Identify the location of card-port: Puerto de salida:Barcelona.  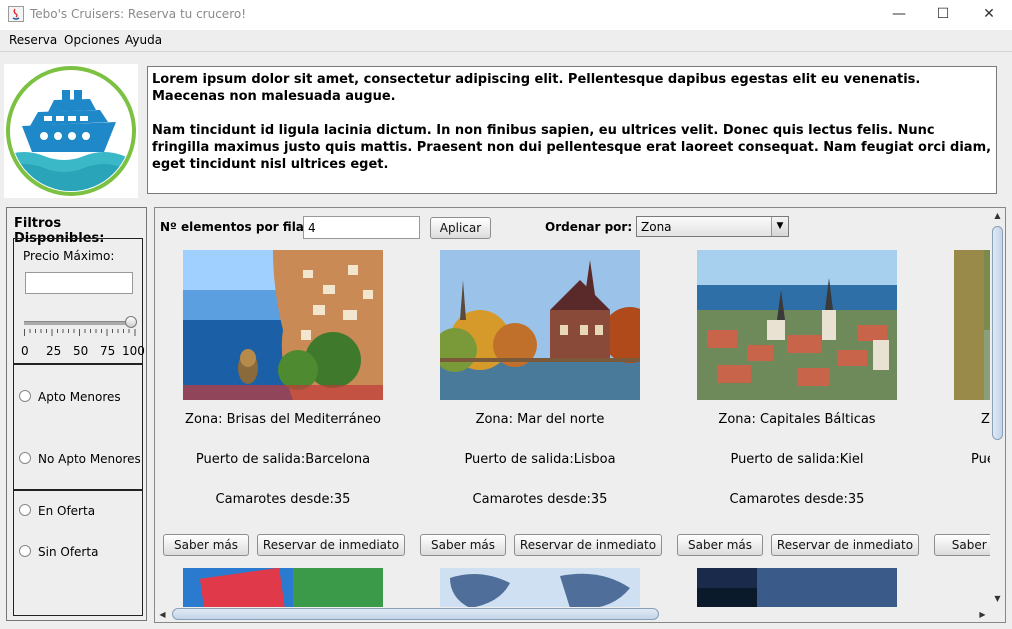
(283, 459).